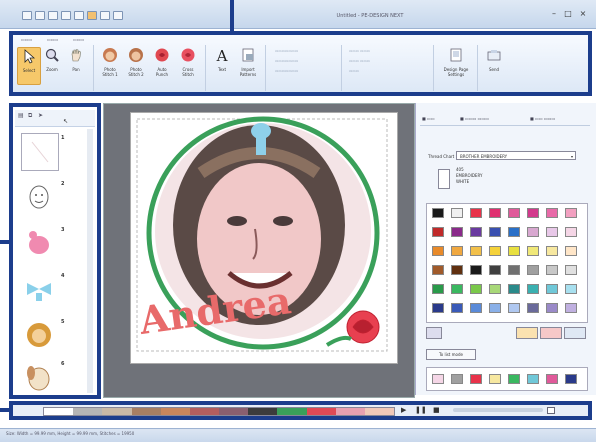 This screenshot has height=442, width=596. What do you see at coordinates (583, 13) in the screenshot?
I see `close-icon: ×` at bounding box center [583, 13].